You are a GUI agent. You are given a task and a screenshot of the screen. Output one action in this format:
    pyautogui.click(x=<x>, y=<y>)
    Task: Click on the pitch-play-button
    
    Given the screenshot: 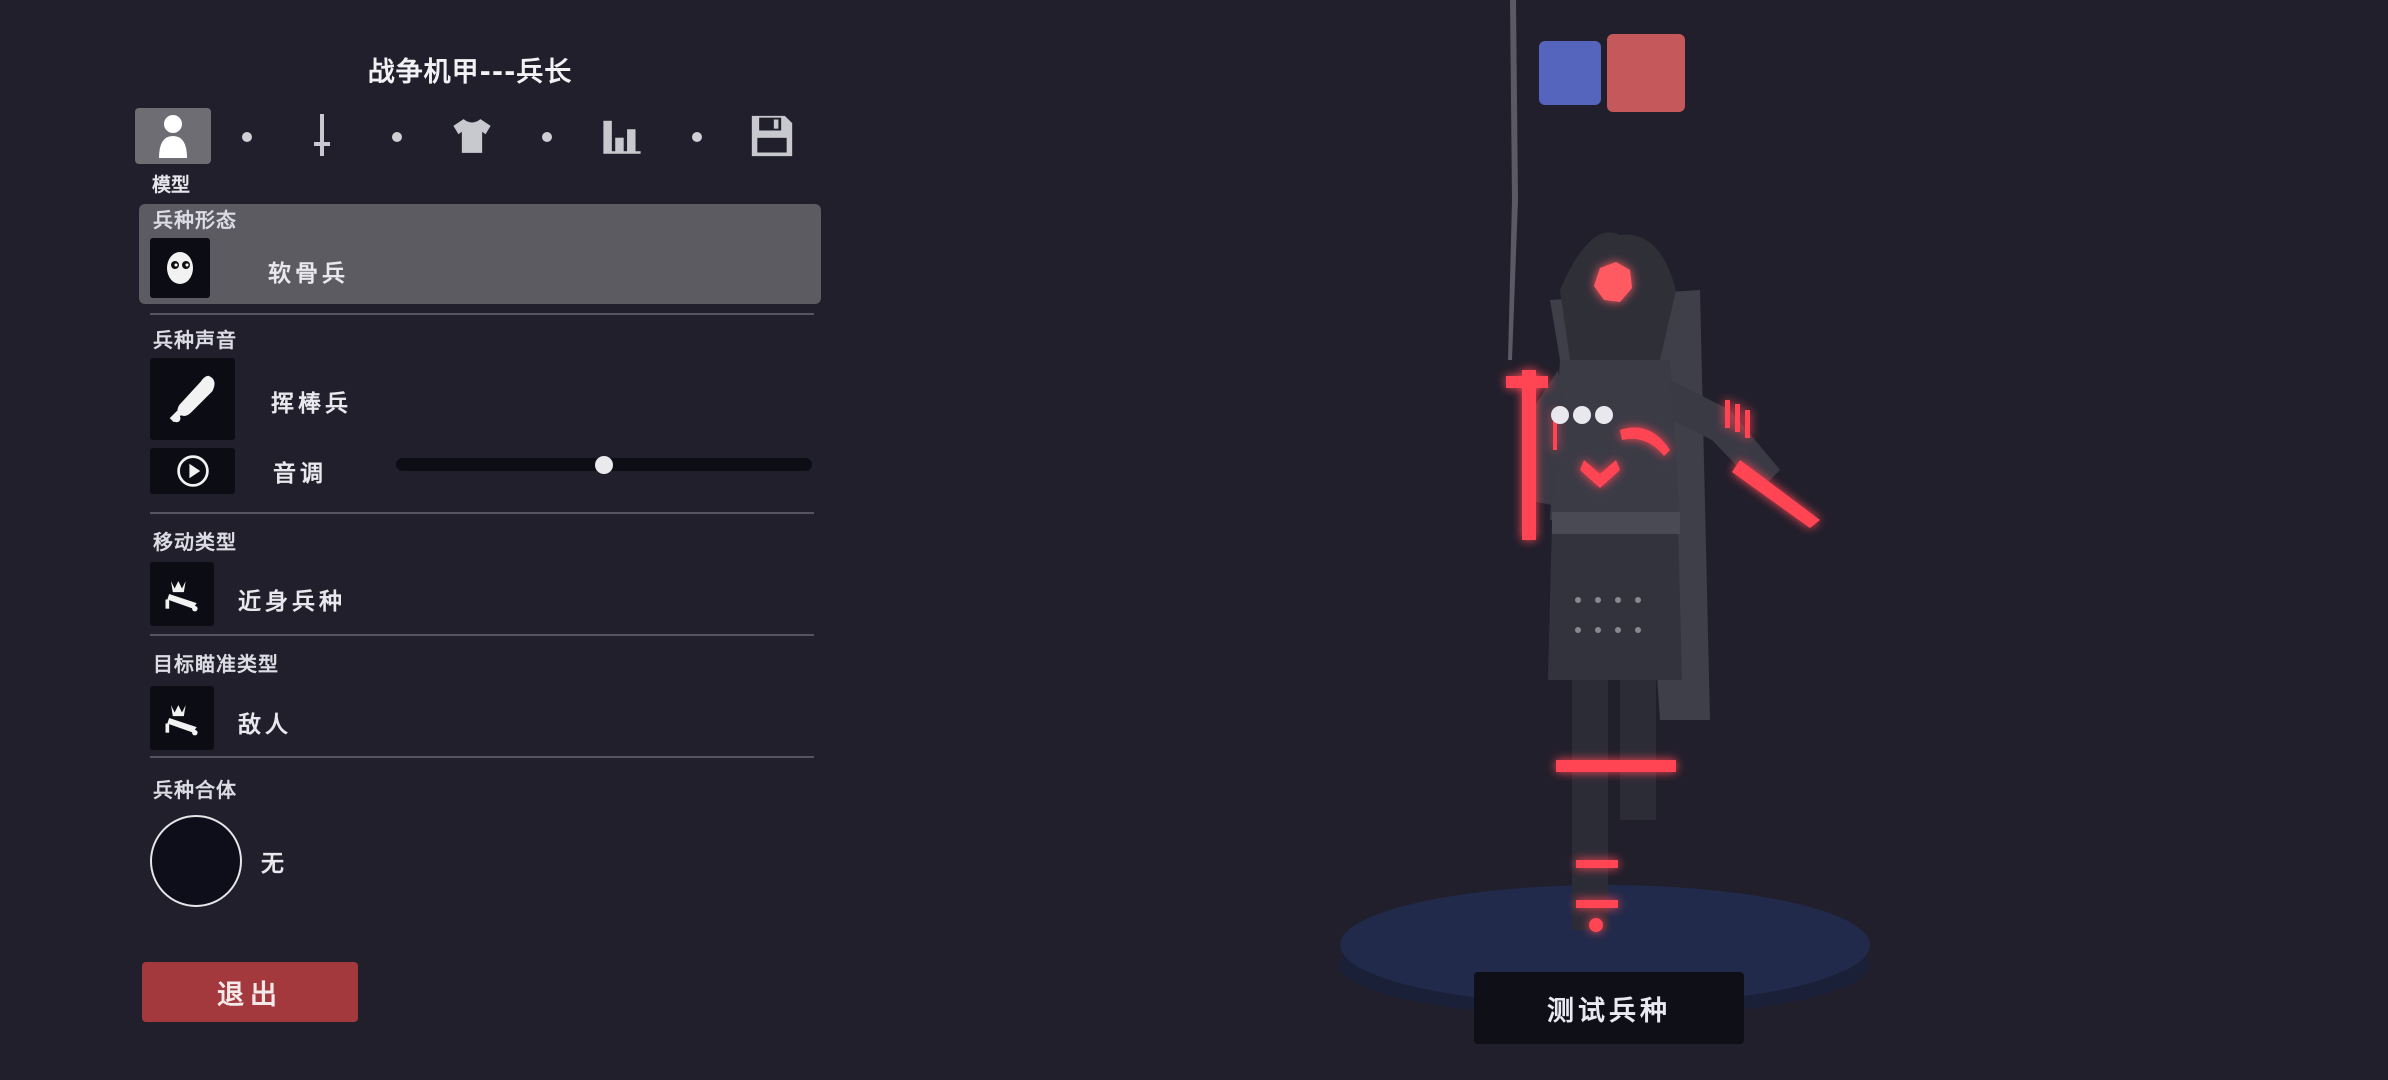 What is the action you would take?
    pyautogui.click(x=192, y=471)
    